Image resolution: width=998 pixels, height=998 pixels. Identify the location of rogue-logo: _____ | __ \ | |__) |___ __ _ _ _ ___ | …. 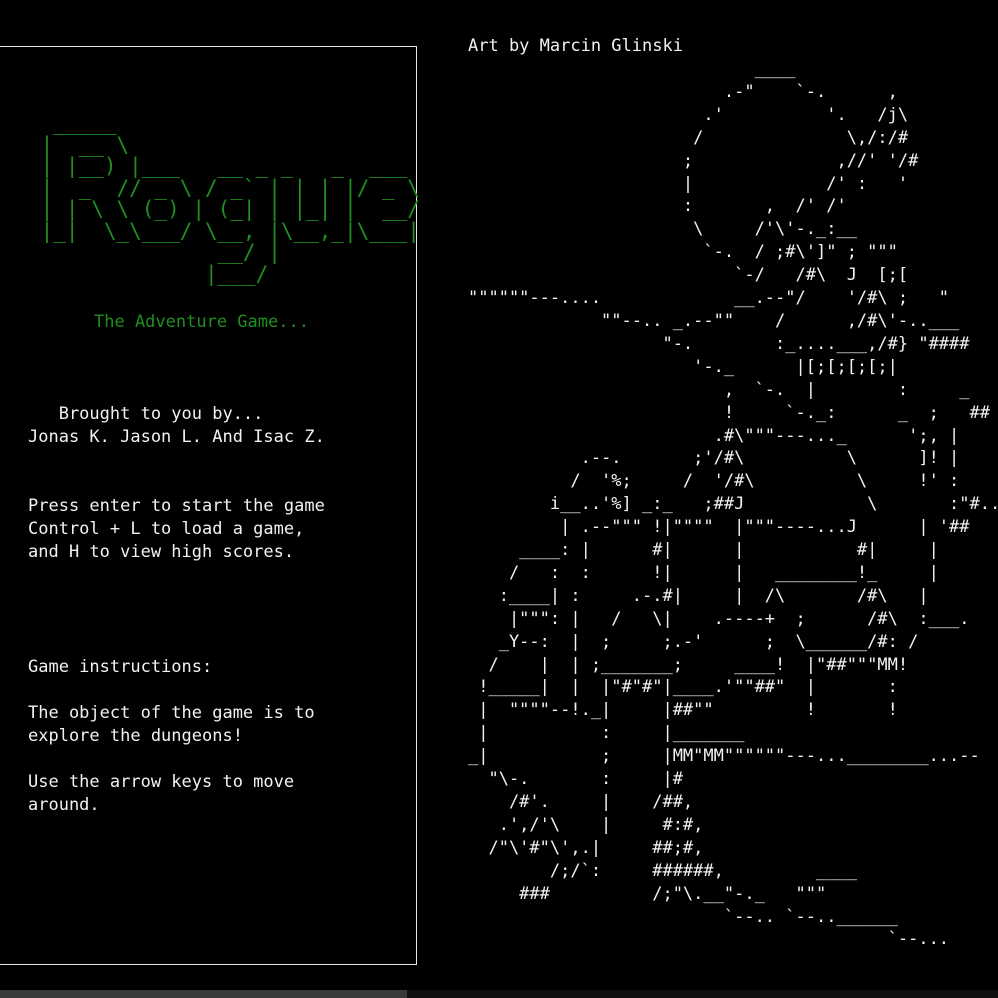
(230, 198).